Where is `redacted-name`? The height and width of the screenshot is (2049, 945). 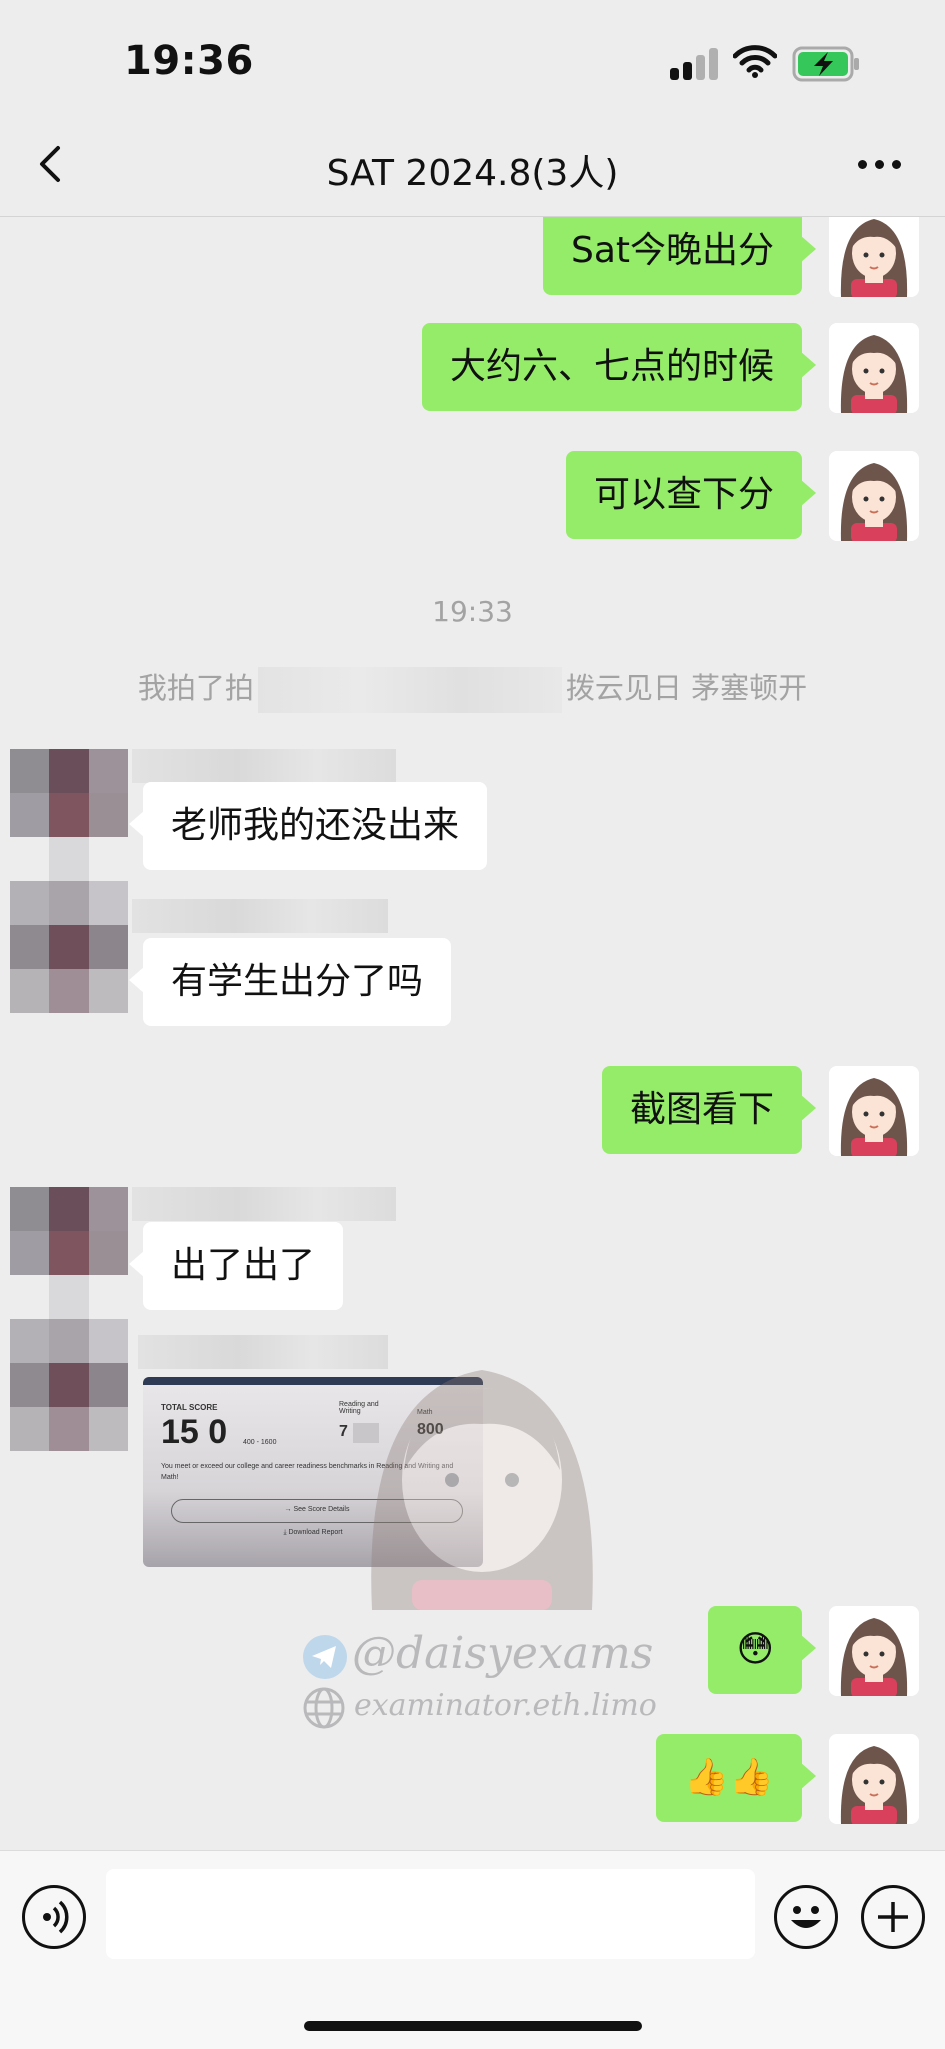 redacted-name is located at coordinates (409, 690).